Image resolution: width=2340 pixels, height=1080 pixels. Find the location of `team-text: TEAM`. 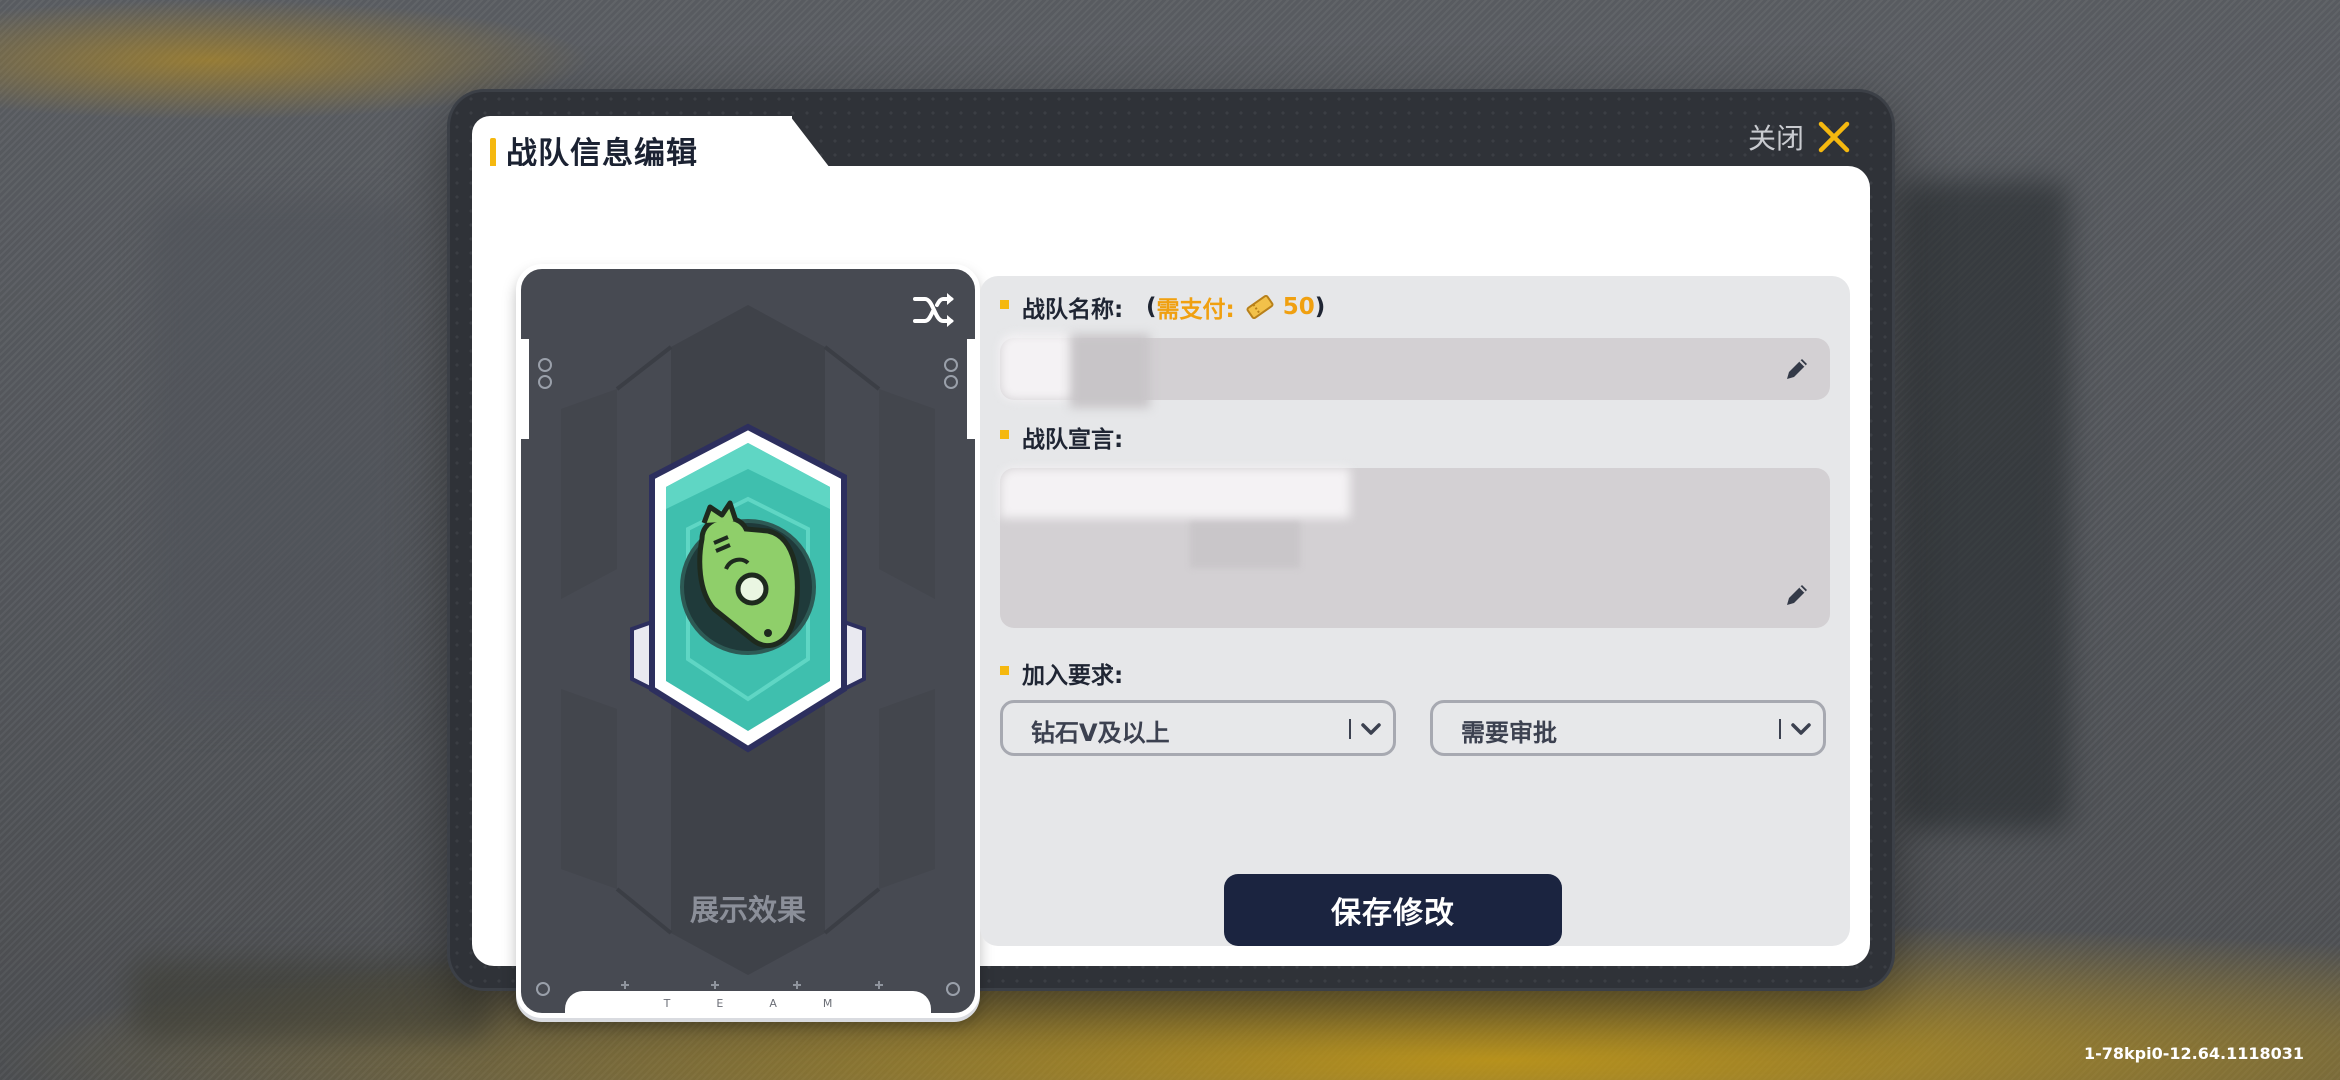

team-text: TEAM is located at coordinates (771, 1003).